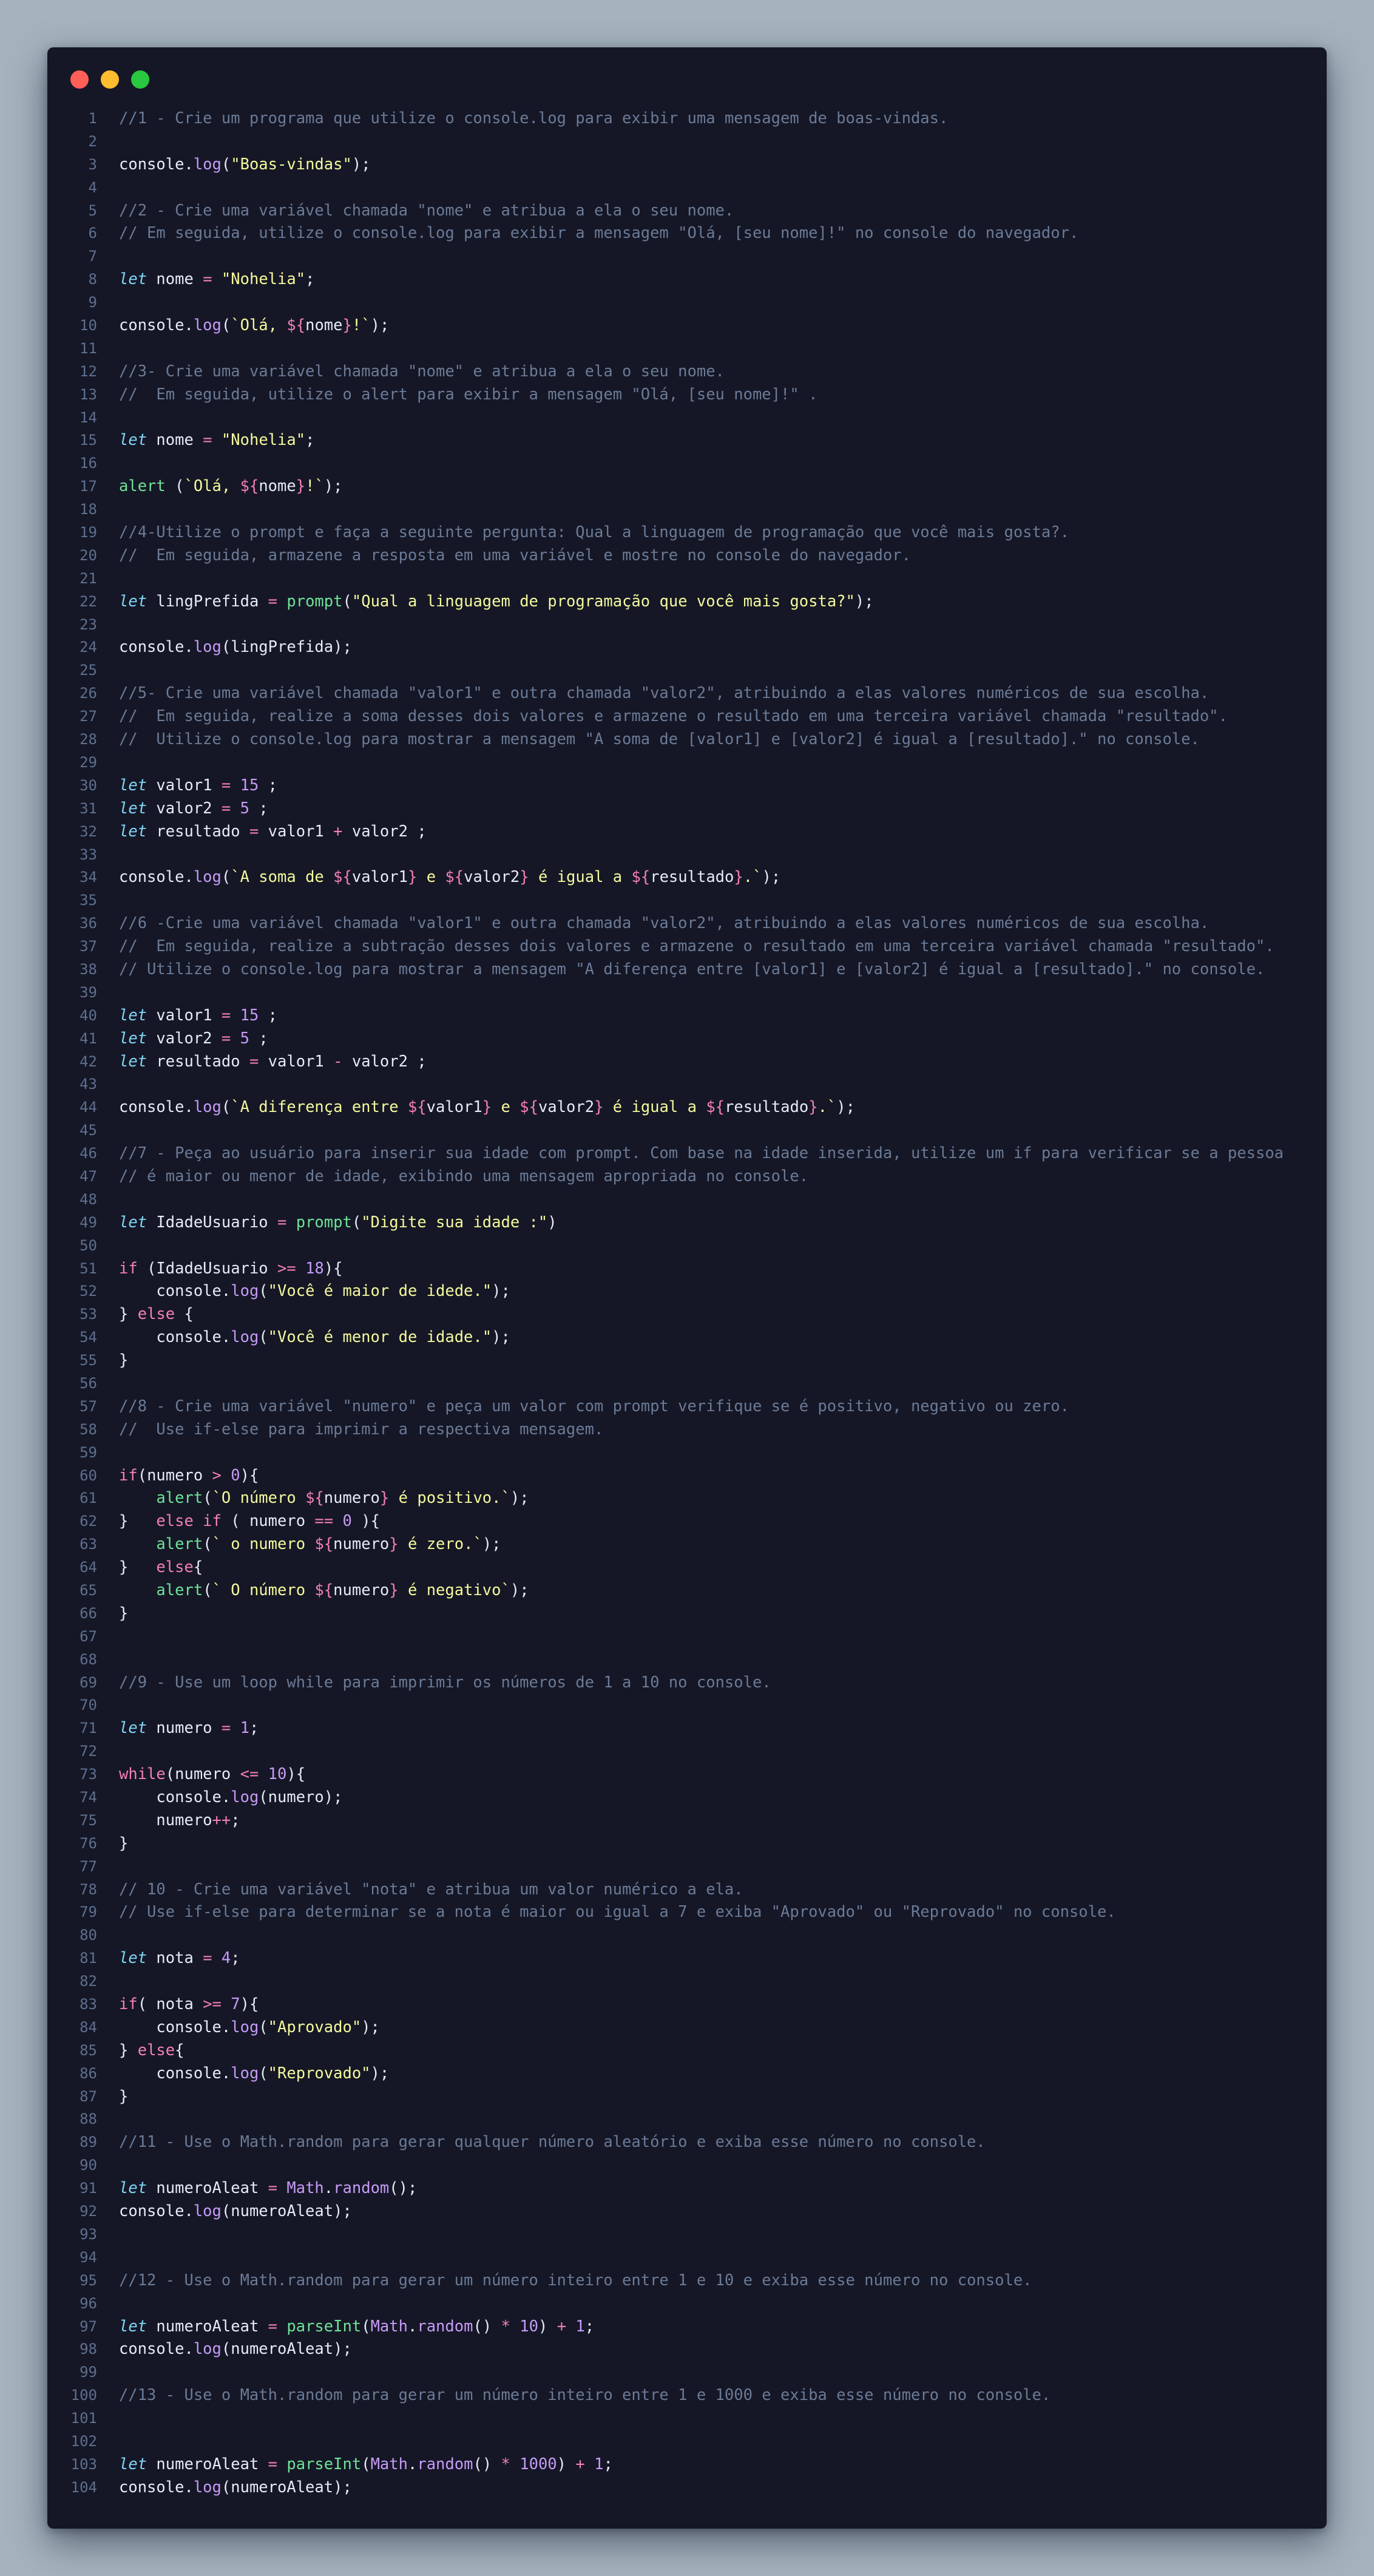 The height and width of the screenshot is (2576, 1374). What do you see at coordinates (88, 1130) in the screenshot?
I see `line-number: 45` at bounding box center [88, 1130].